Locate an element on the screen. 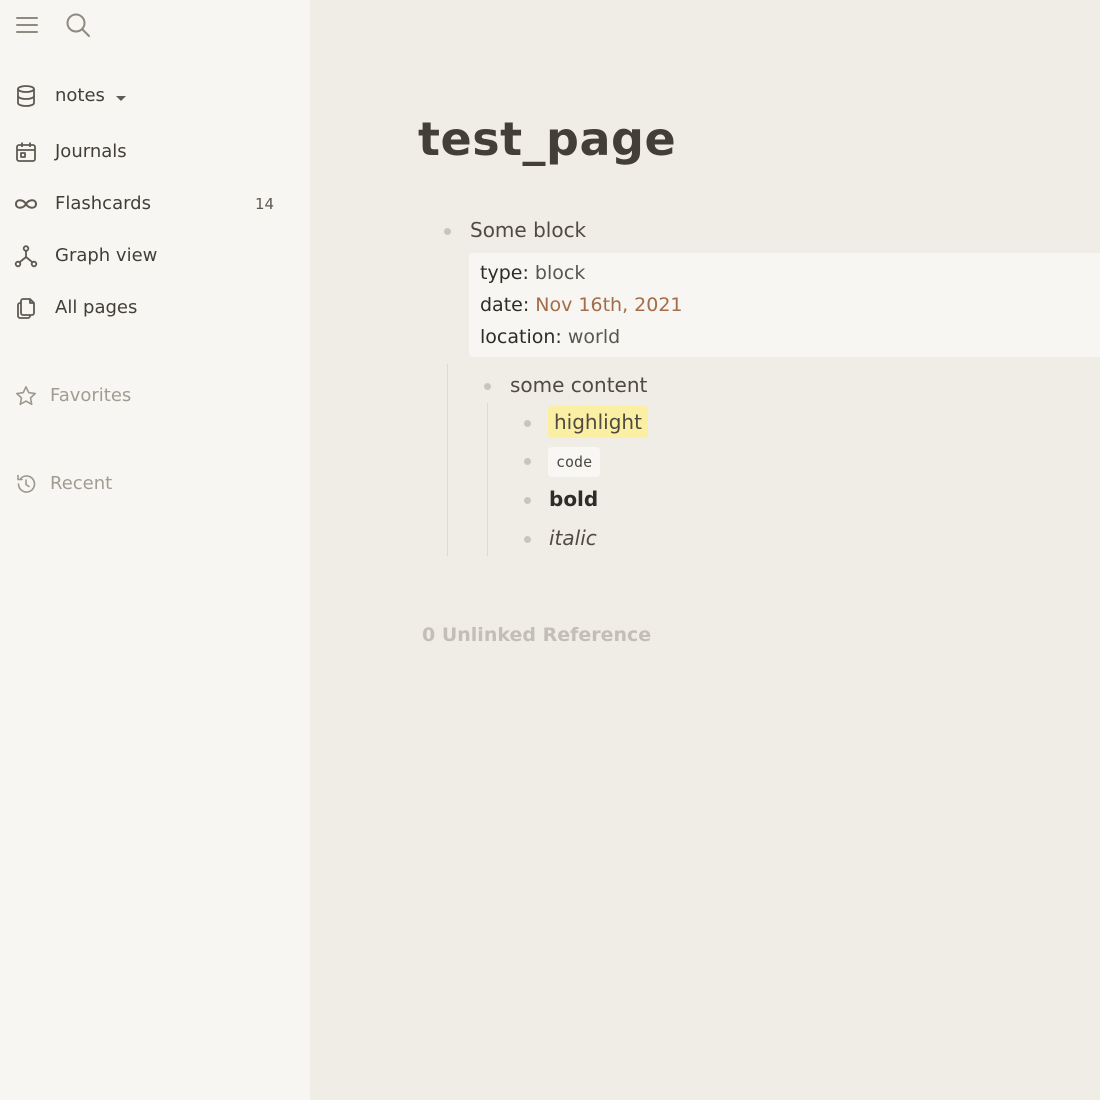  property-type: type: block is located at coordinates (532, 273).